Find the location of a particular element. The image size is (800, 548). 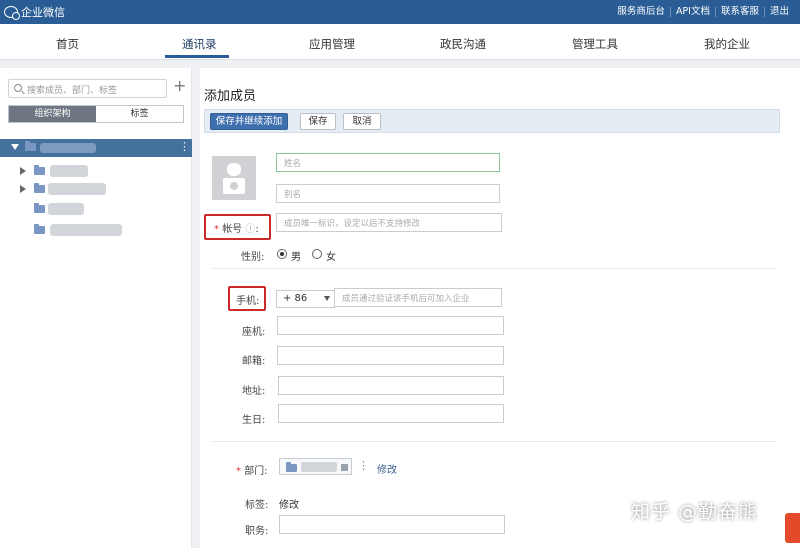

avatar-upload is located at coordinates (234, 178).